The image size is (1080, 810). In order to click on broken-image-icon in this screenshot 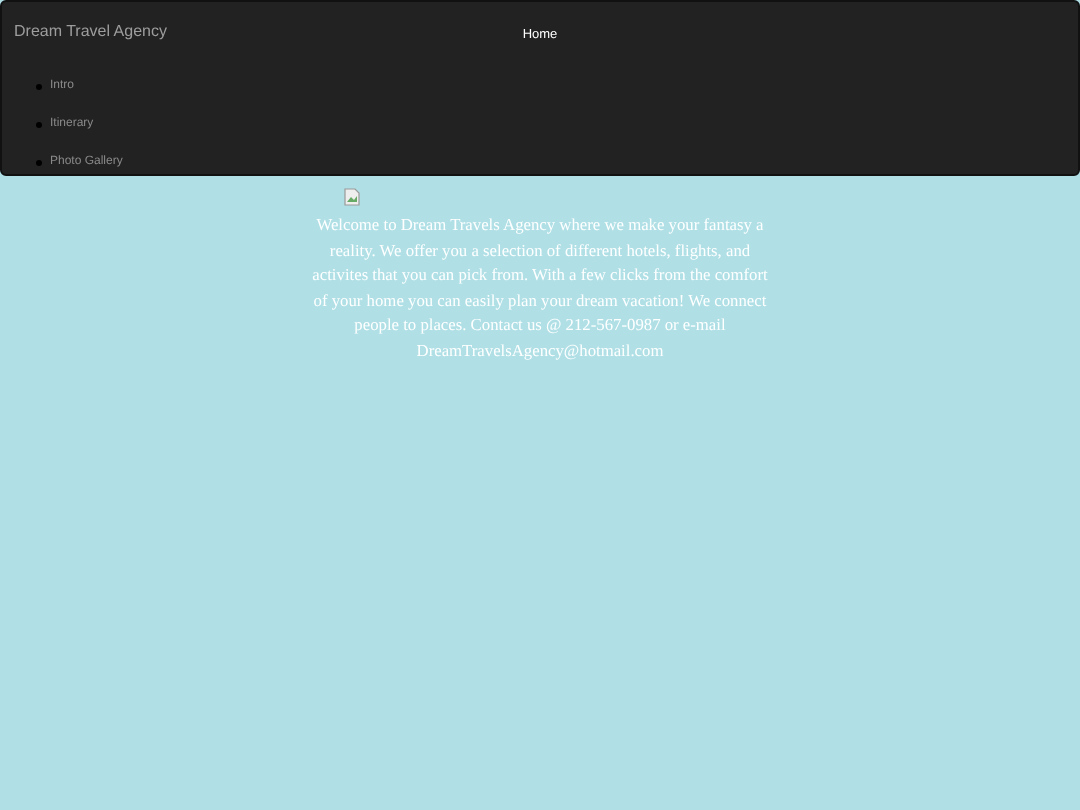, I will do `click(352, 197)`.